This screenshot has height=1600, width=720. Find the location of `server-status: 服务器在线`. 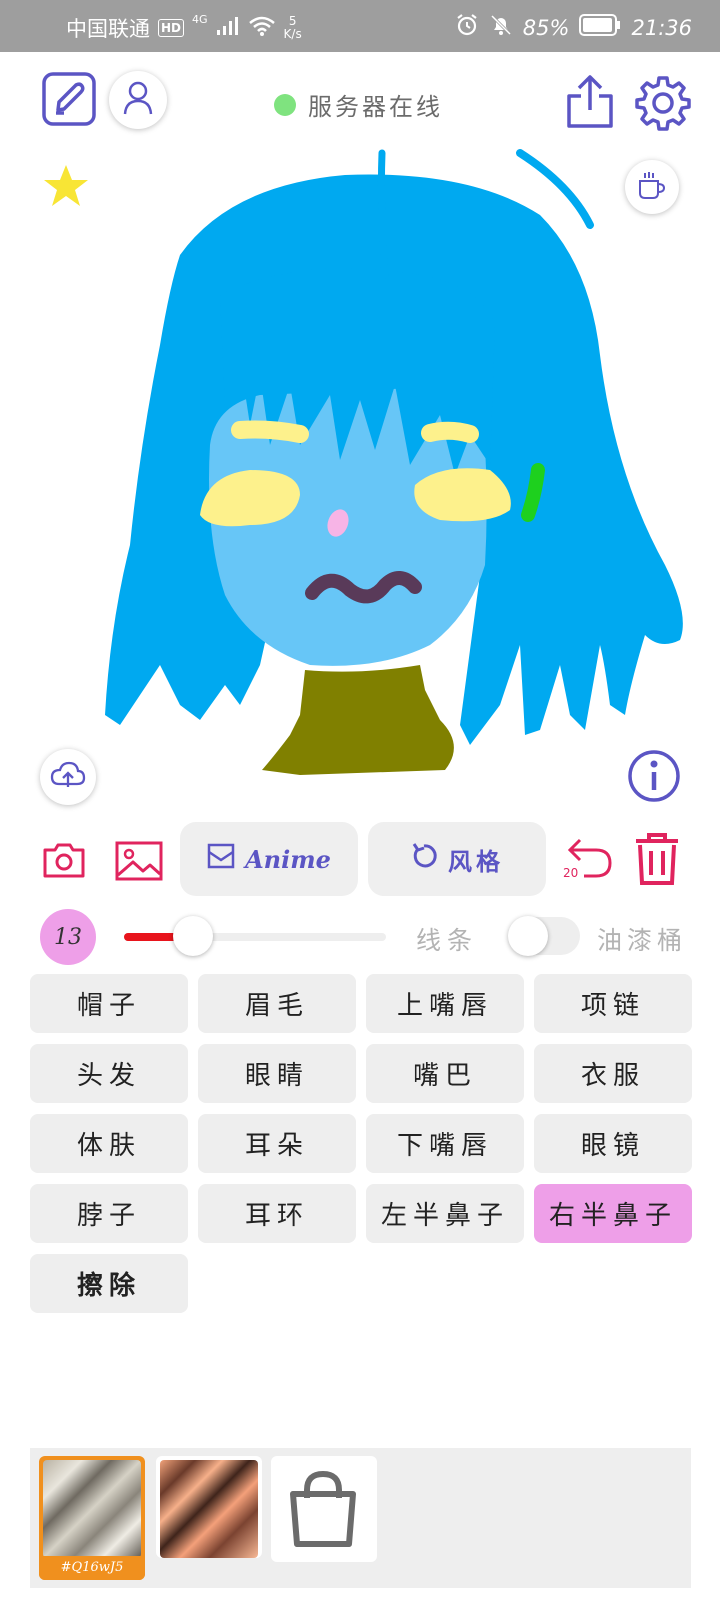

server-status: 服务器在线 is located at coordinates (358, 104).